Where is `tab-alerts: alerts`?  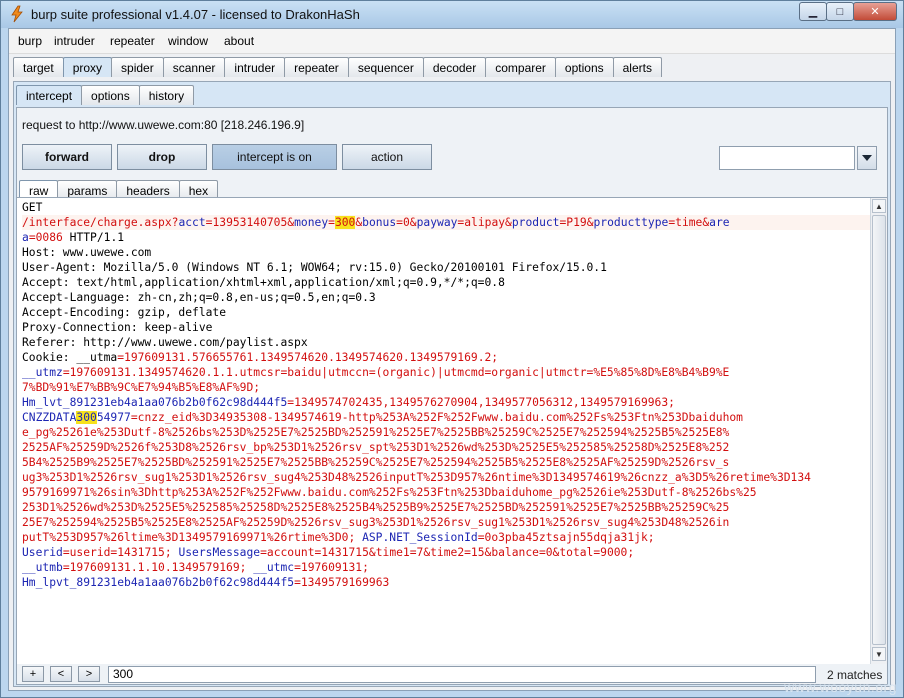 tab-alerts: alerts is located at coordinates (637, 67).